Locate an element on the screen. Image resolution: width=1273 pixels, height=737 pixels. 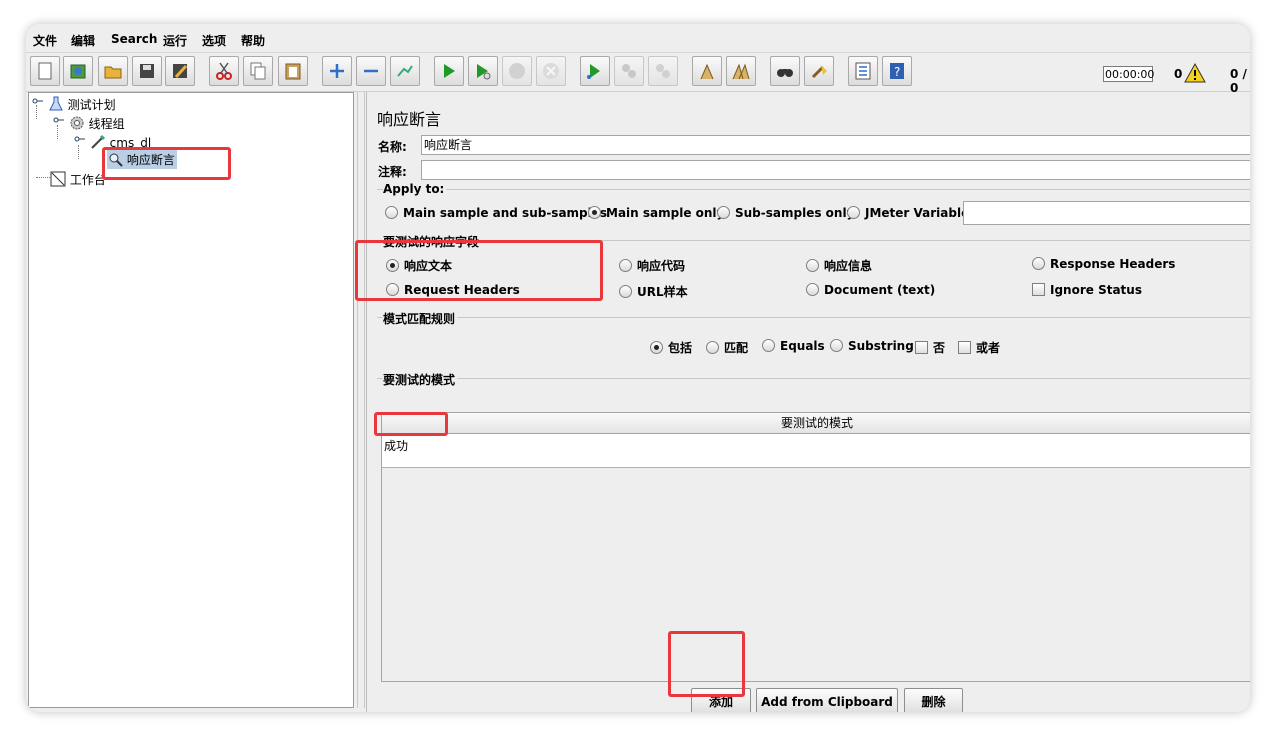
remote-start-icon is located at coordinates (595, 71).